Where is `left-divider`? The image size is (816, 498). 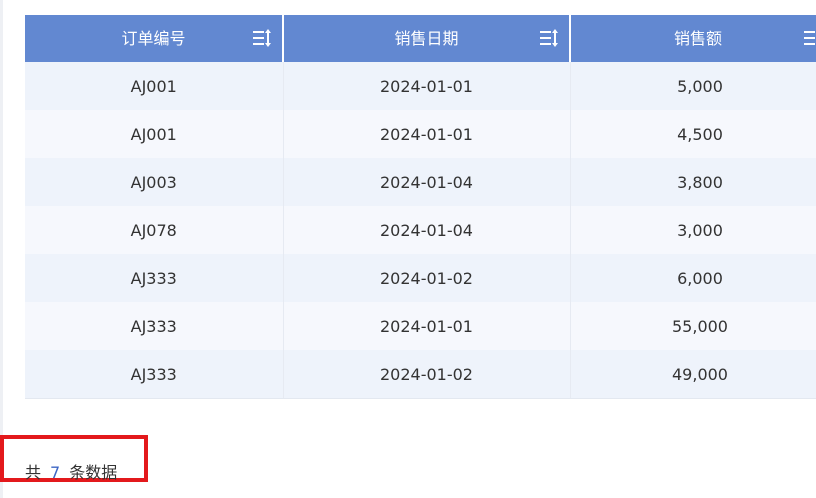
left-divider is located at coordinates (1, 249).